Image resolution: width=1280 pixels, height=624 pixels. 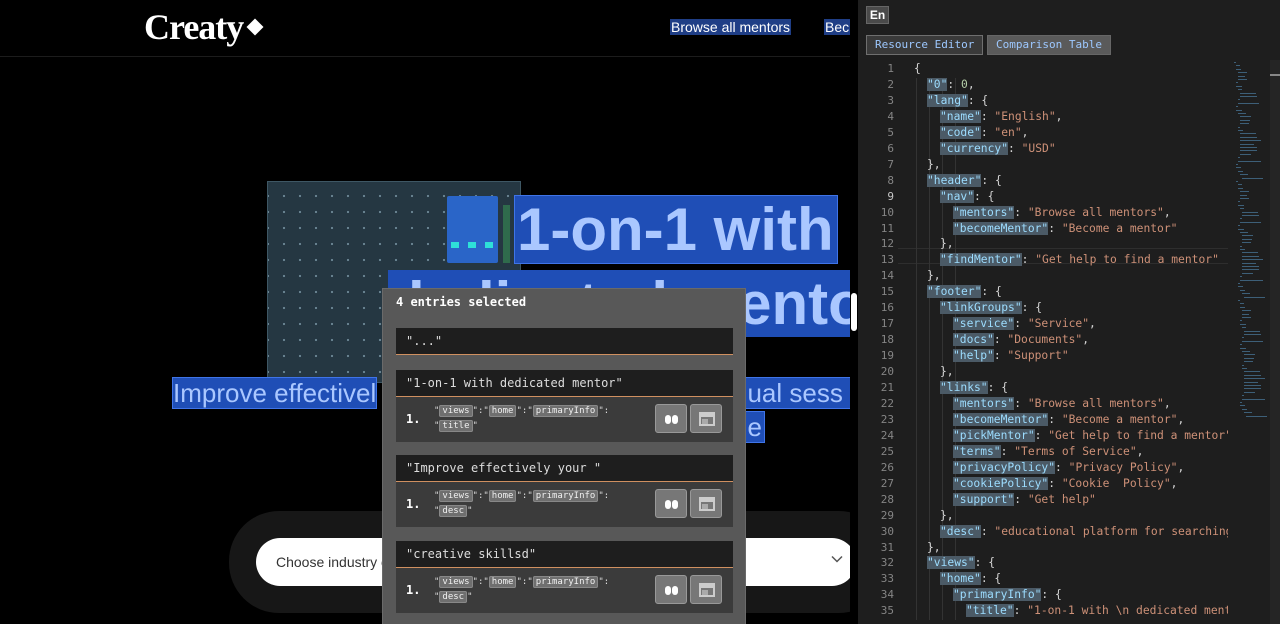 I want to click on code-line: "lang": {, so click(x=957, y=100).